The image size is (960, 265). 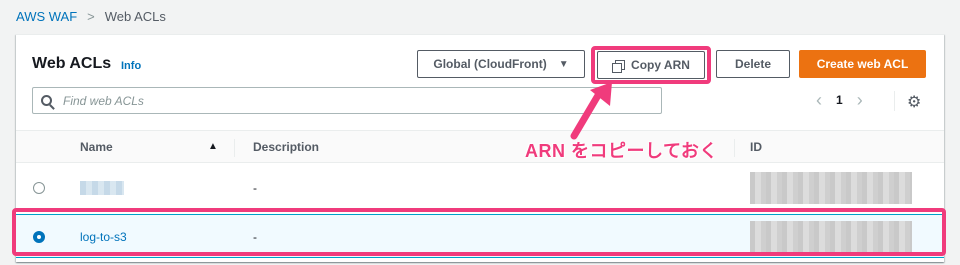 I want to click on redacted-name, so click(x=102, y=188).